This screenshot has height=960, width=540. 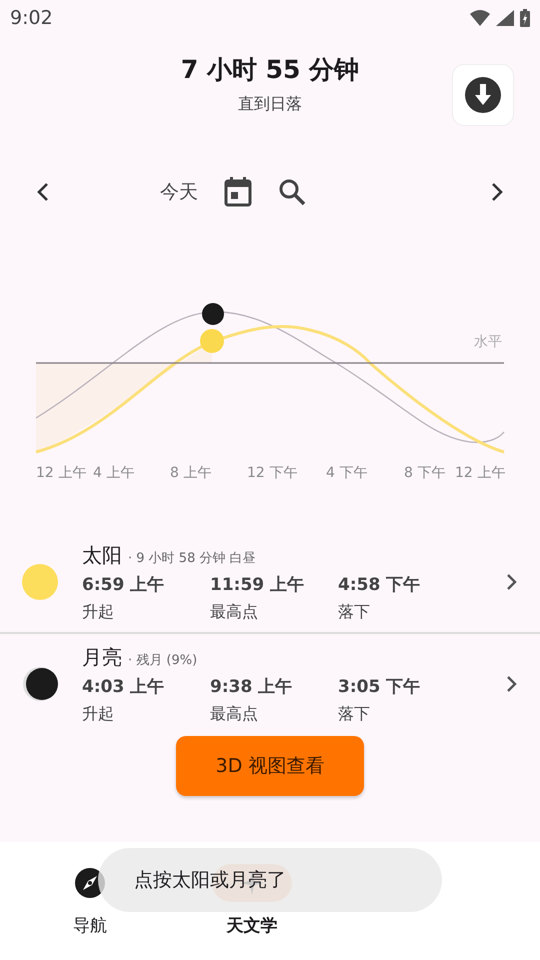 What do you see at coordinates (425, 473) in the screenshot?
I see `time-axis-label: 8 下午` at bounding box center [425, 473].